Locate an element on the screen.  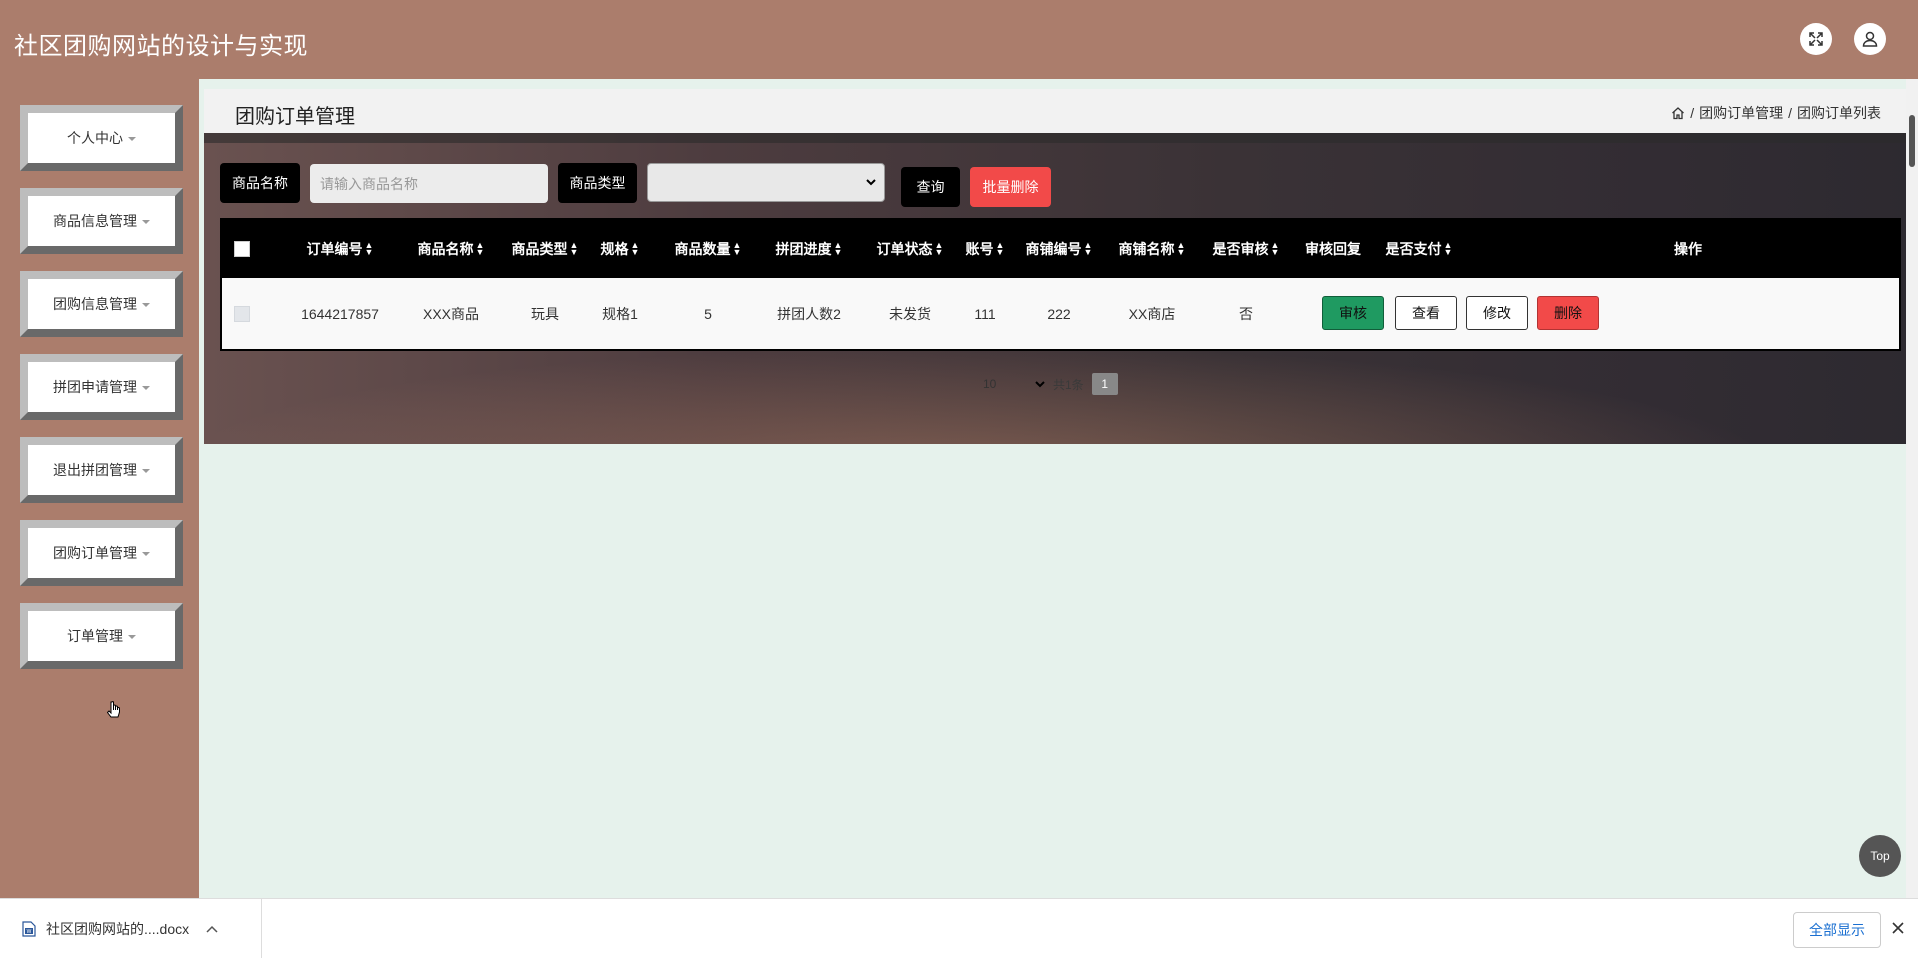
sidebar-item-personal-center: 个人中心 is located at coordinates (101, 138).